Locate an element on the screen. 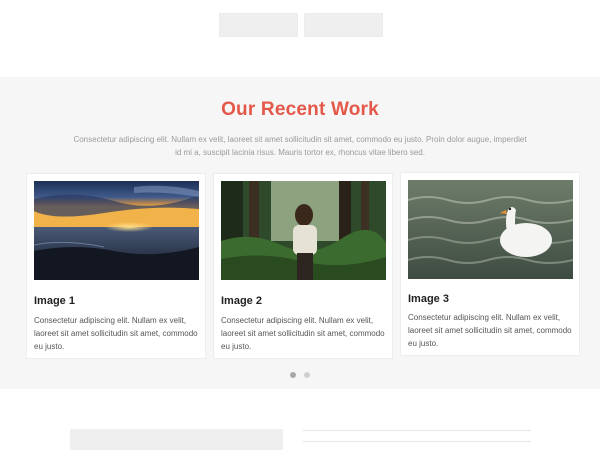  swan-image is located at coordinates (490, 229).